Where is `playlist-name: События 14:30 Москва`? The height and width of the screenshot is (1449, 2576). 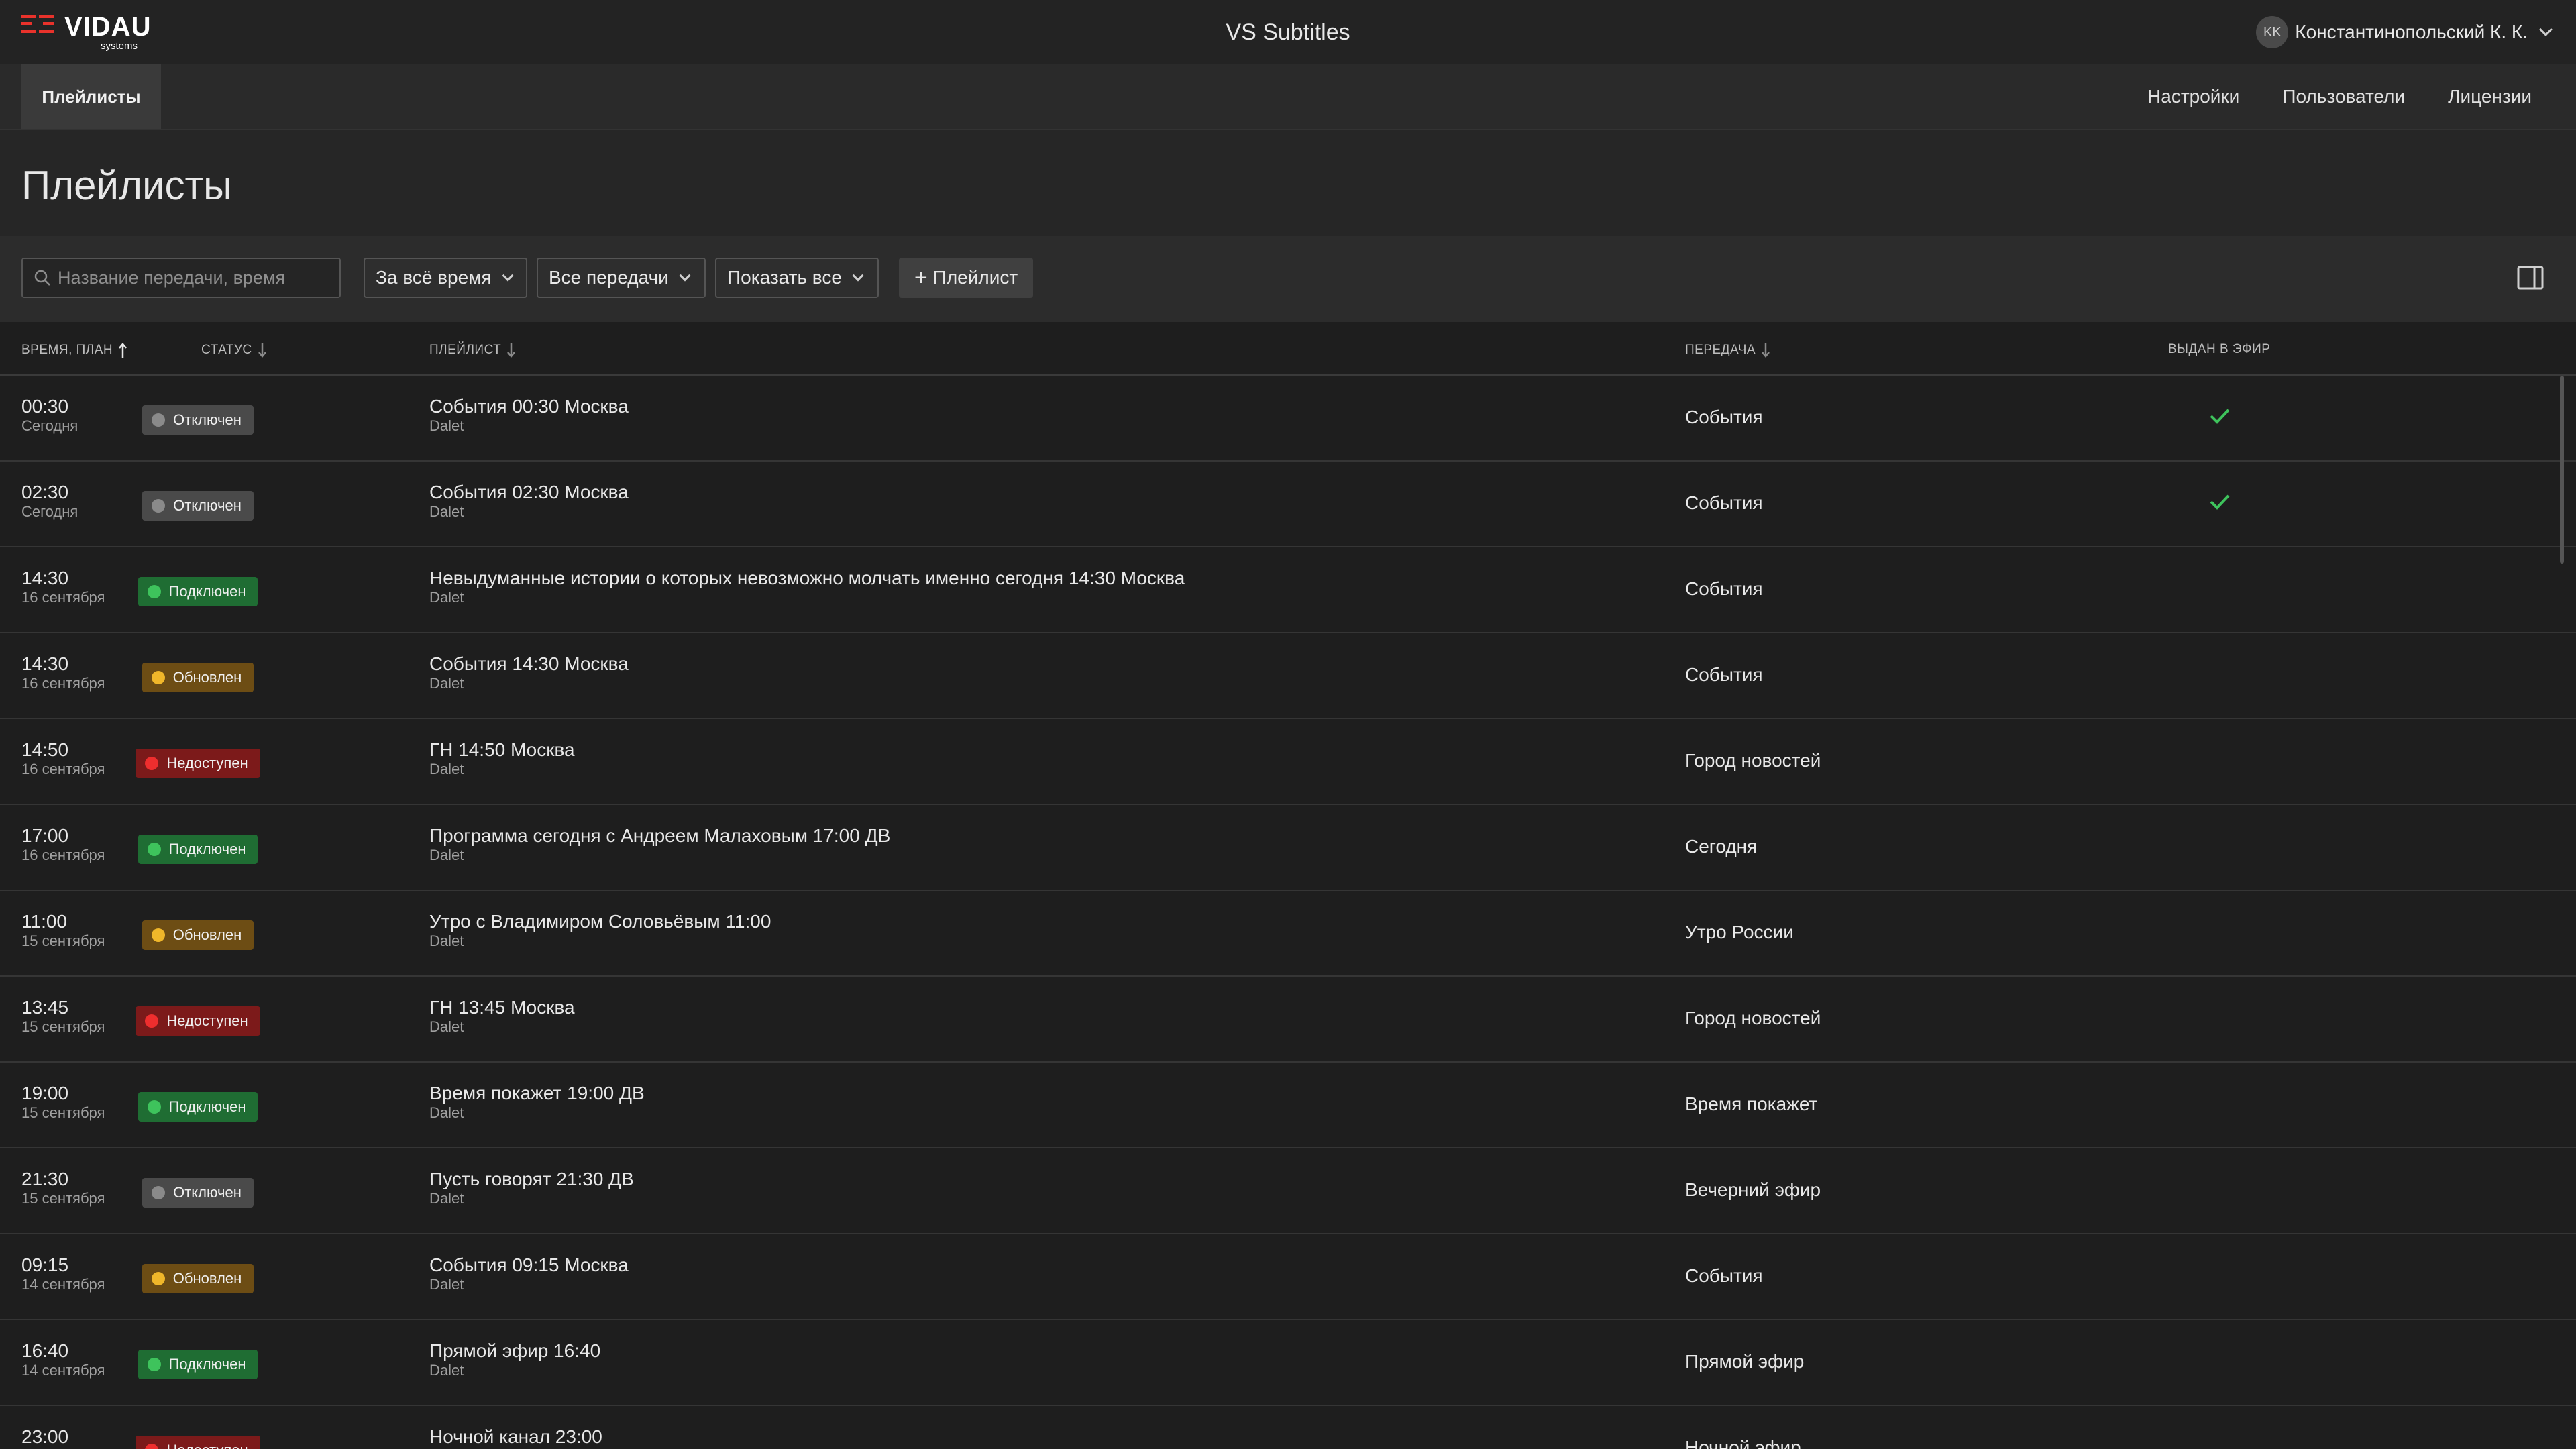 playlist-name: События 14:30 Москва is located at coordinates (529, 663).